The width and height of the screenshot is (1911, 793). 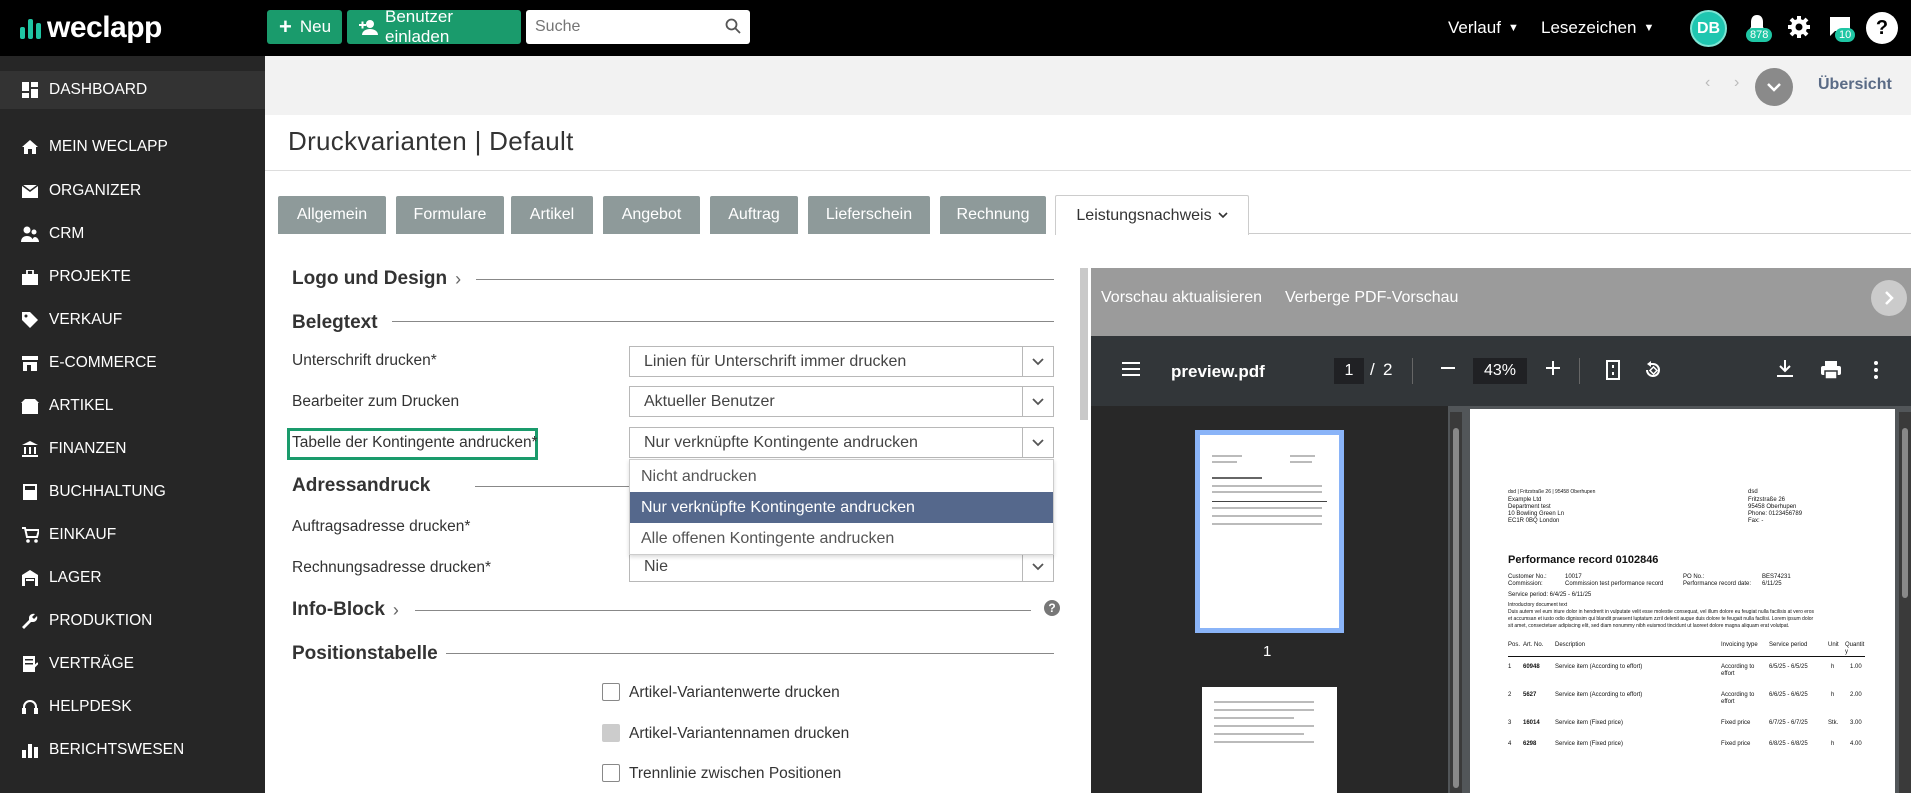 I want to click on meta-value: 10017, so click(x=1573, y=577).